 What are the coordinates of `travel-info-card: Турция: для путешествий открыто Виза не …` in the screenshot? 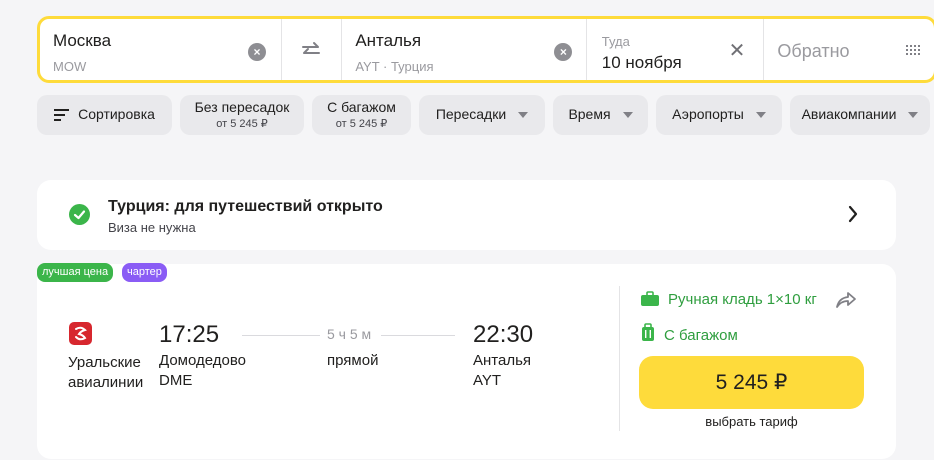 It's located at (466, 215).